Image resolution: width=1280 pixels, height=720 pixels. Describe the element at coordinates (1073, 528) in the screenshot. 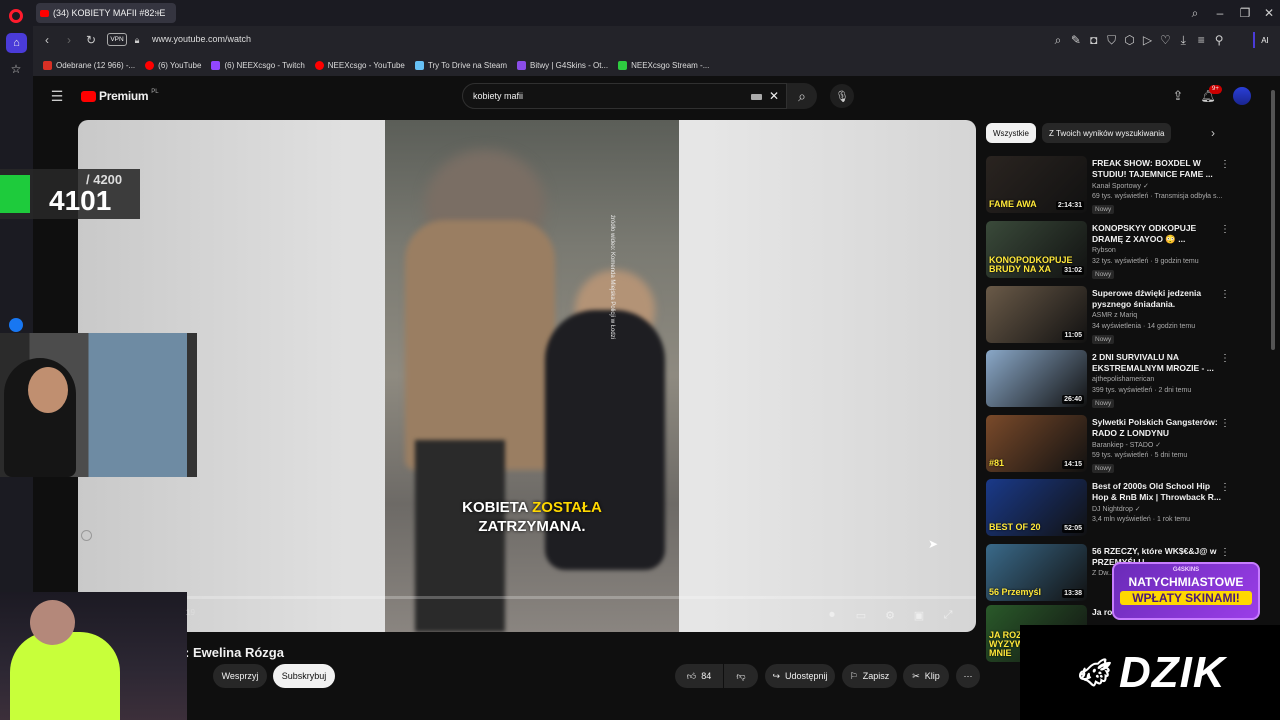

I see `duration-badge: 52:05` at that location.